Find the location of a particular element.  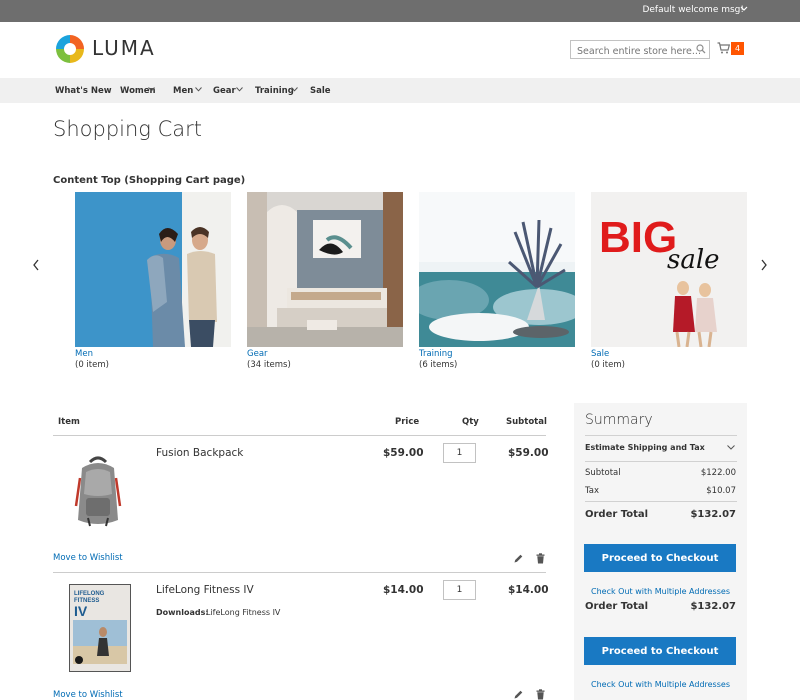

men-category-image is located at coordinates (153, 269).